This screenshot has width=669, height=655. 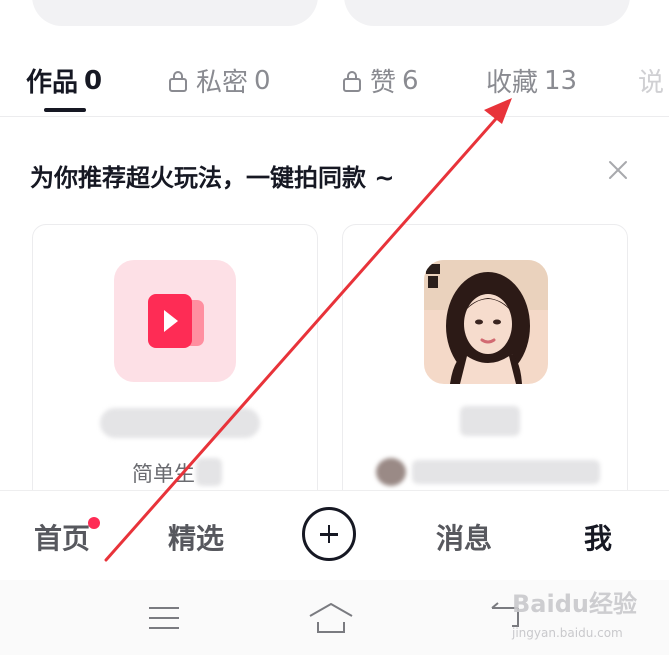 I want to click on tab-more: 说, so click(x=651, y=80).